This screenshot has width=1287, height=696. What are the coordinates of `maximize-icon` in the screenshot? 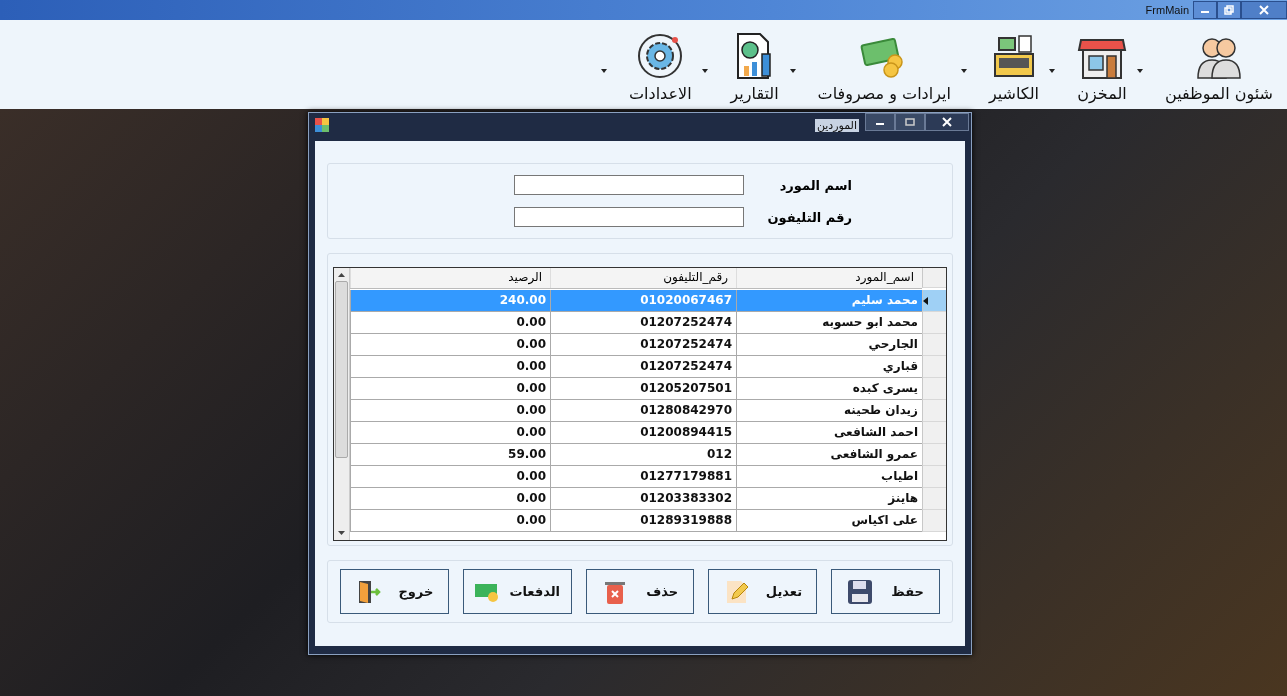 It's located at (910, 122).